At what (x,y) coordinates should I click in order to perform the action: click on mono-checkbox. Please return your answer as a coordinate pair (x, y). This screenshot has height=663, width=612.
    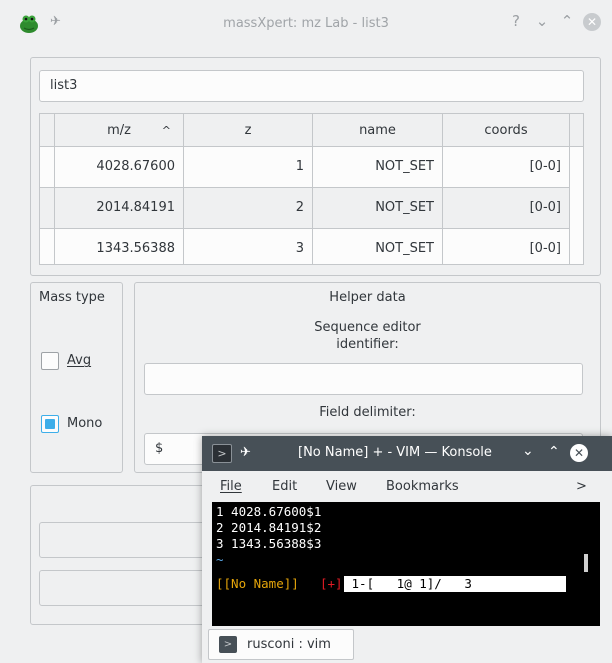
    Looking at the image, I should click on (50, 424).